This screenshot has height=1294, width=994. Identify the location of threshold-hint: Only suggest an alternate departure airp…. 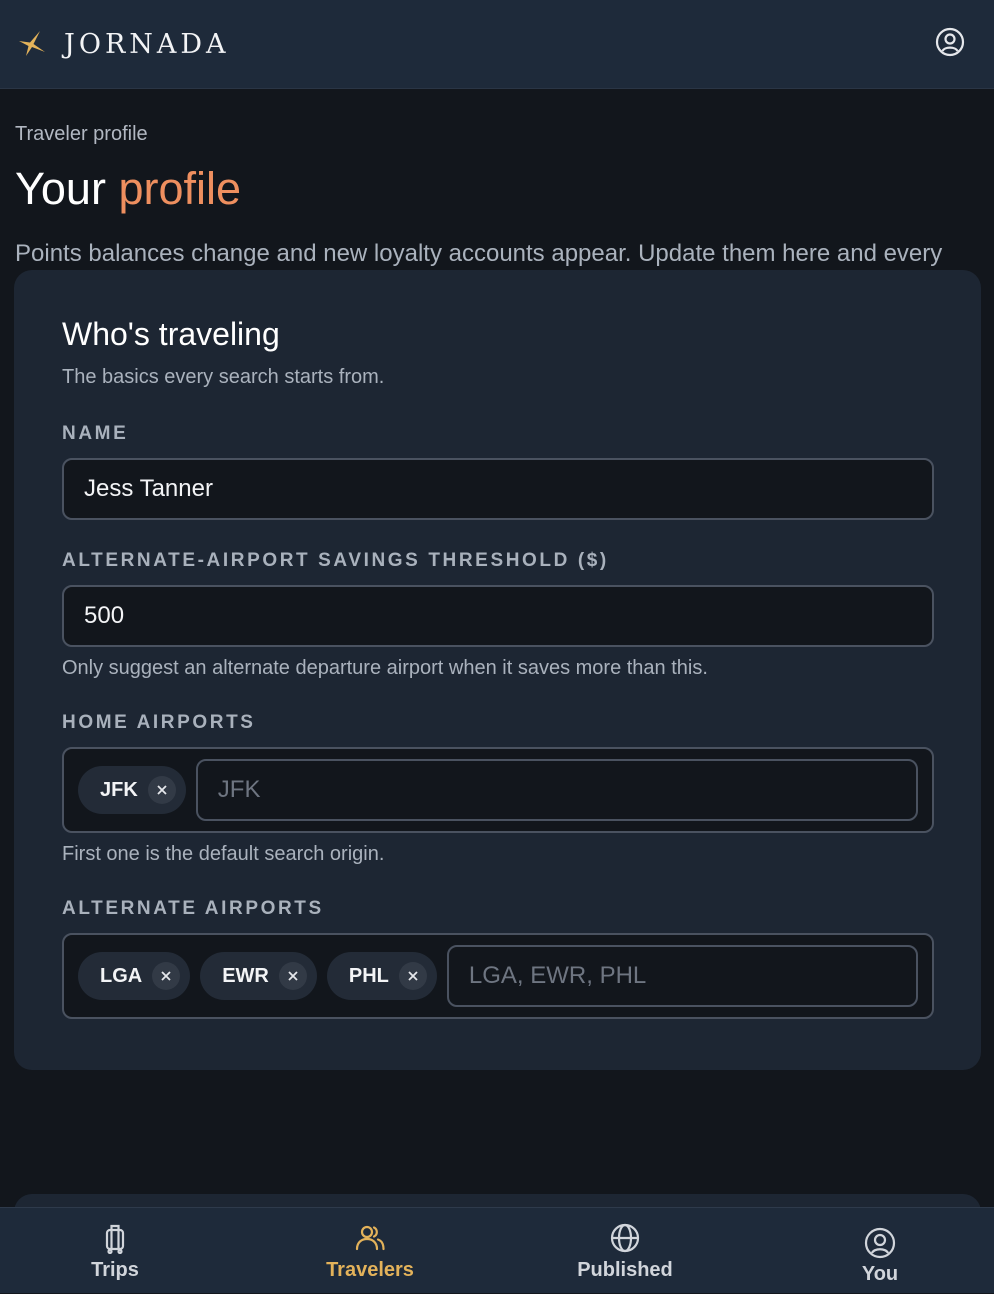
(385, 668).